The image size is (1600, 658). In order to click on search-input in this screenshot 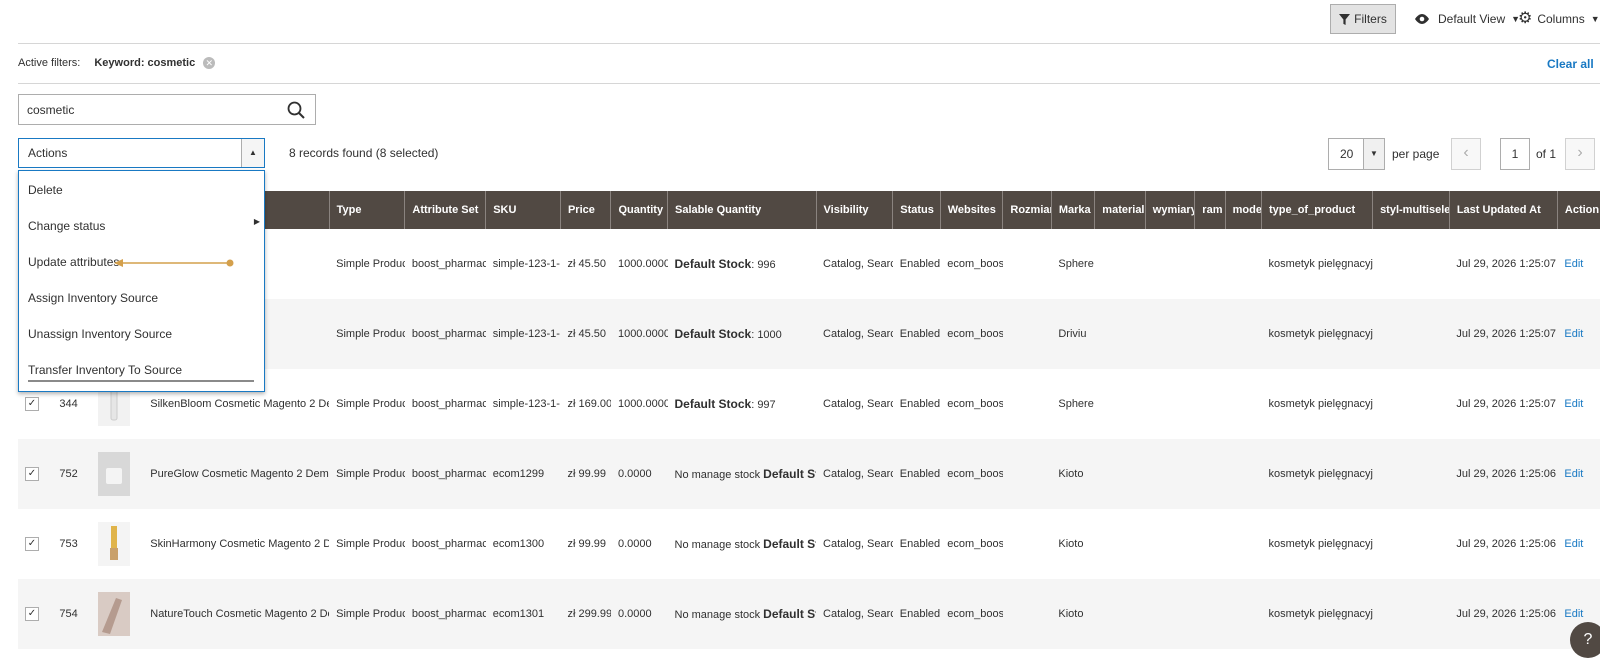, I will do `click(152, 109)`.